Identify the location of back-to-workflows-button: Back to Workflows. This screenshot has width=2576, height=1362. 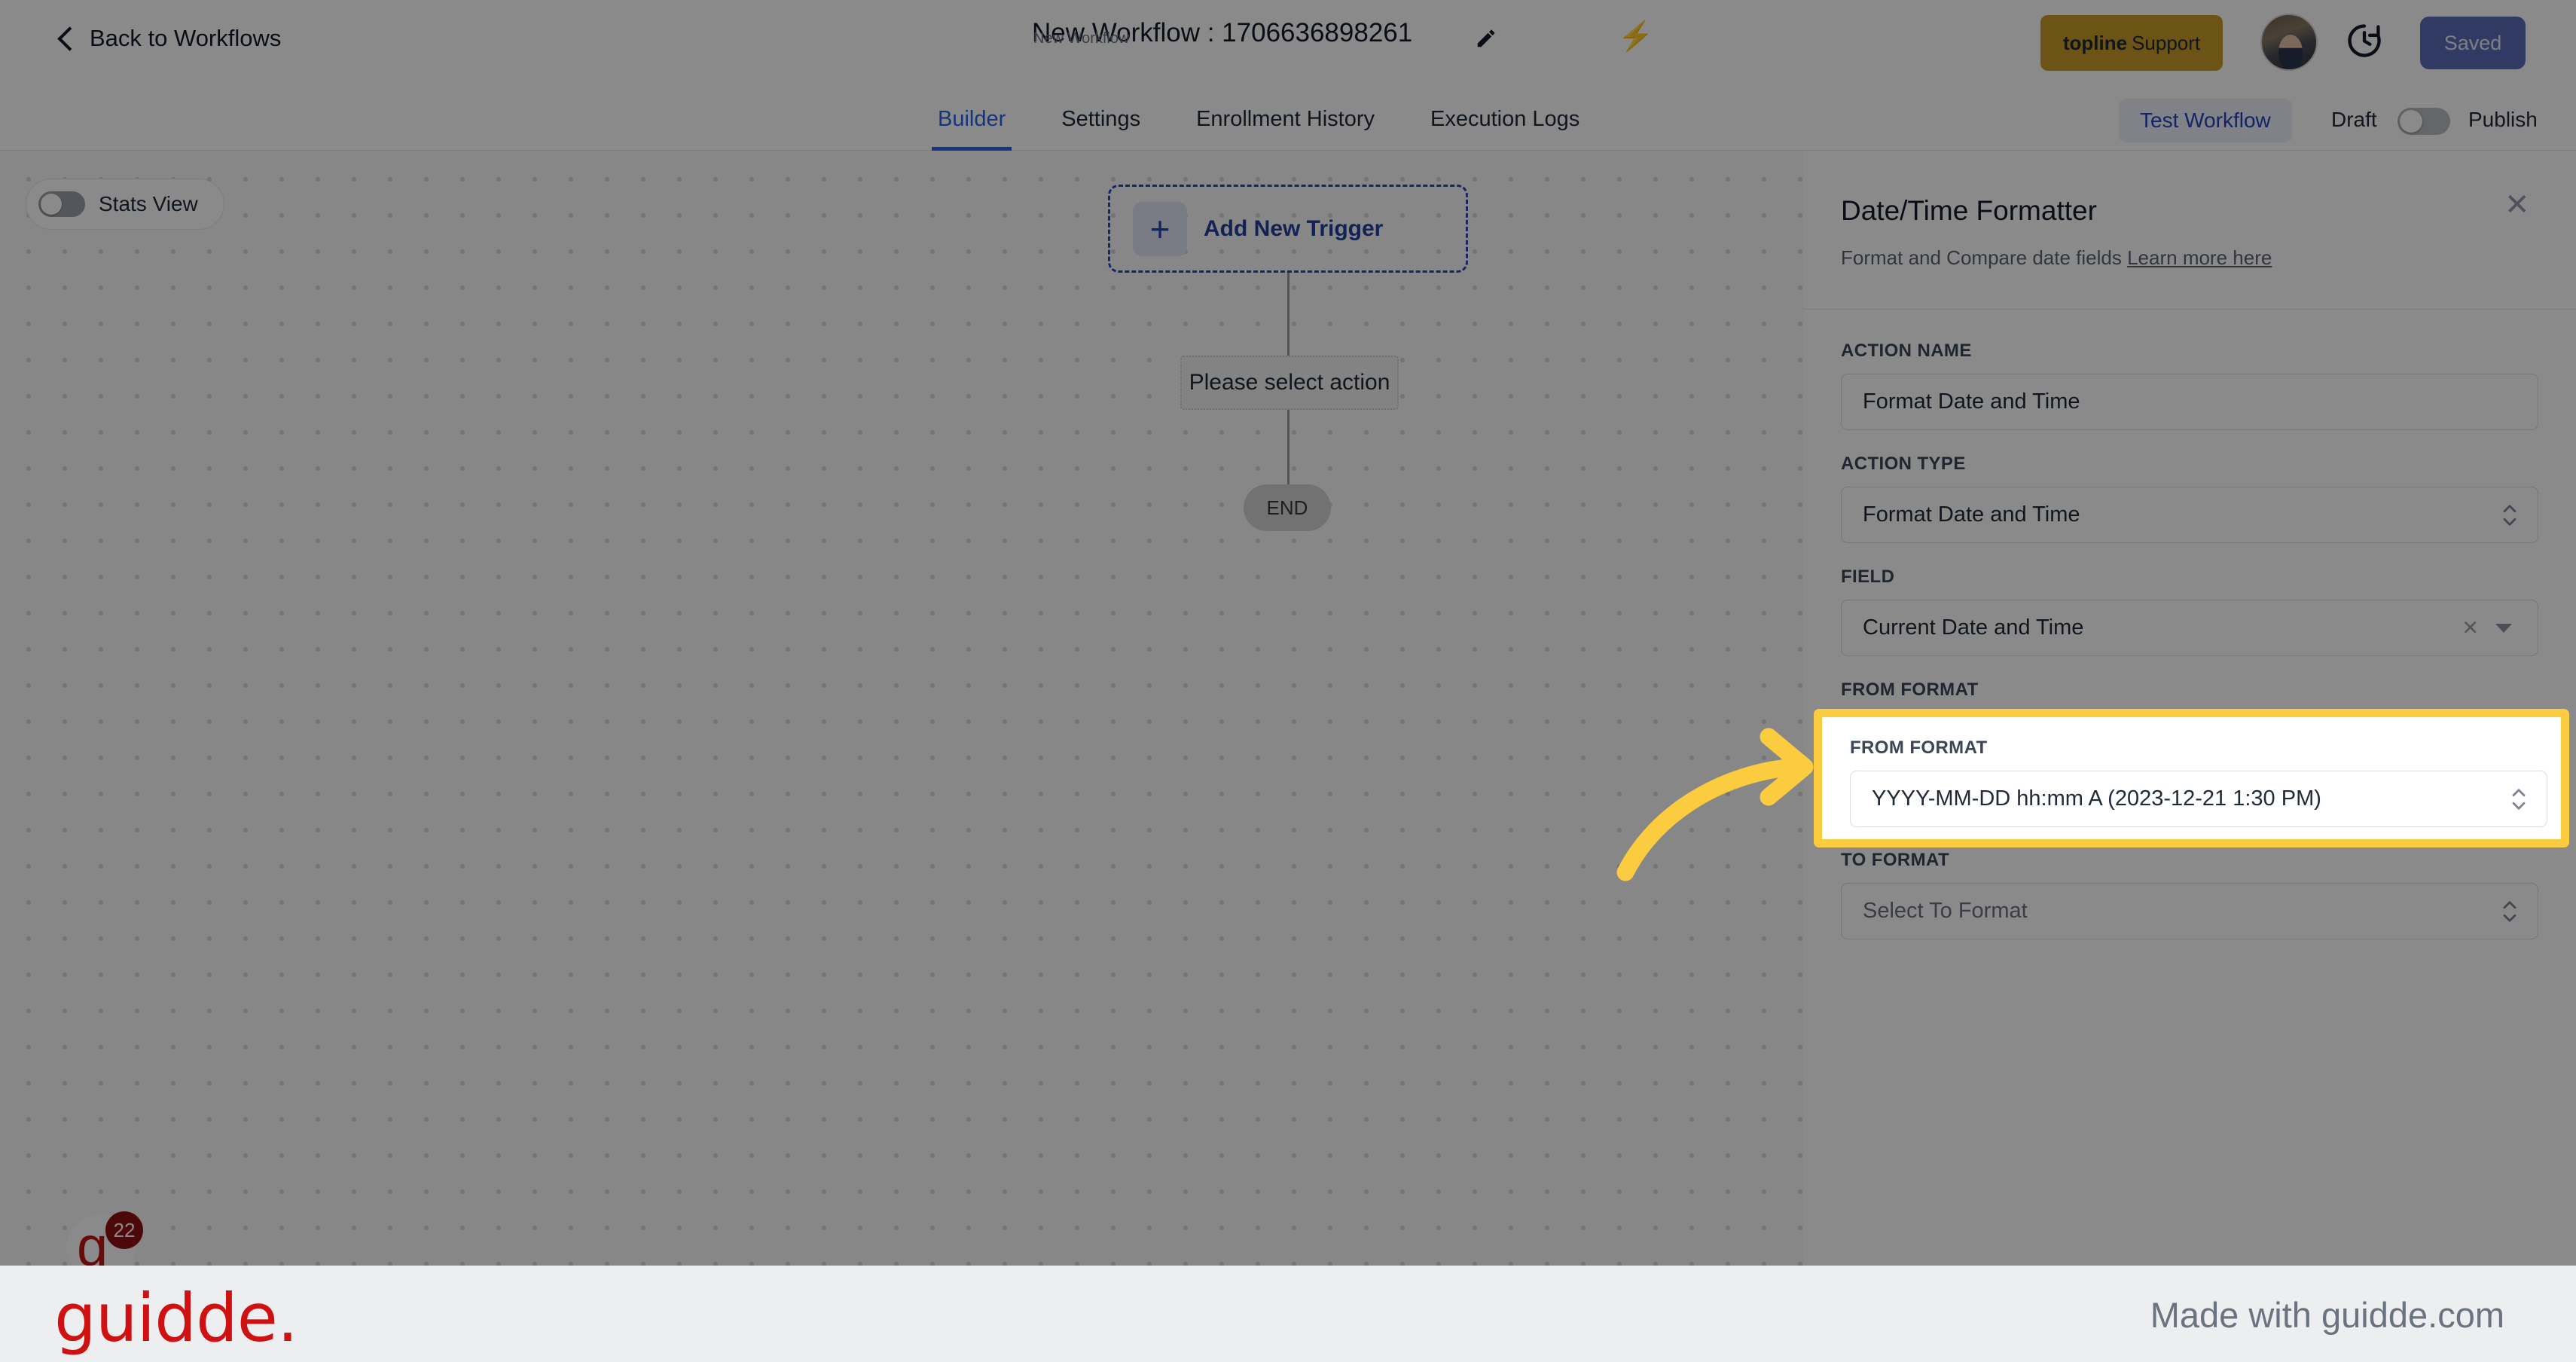
(169, 39).